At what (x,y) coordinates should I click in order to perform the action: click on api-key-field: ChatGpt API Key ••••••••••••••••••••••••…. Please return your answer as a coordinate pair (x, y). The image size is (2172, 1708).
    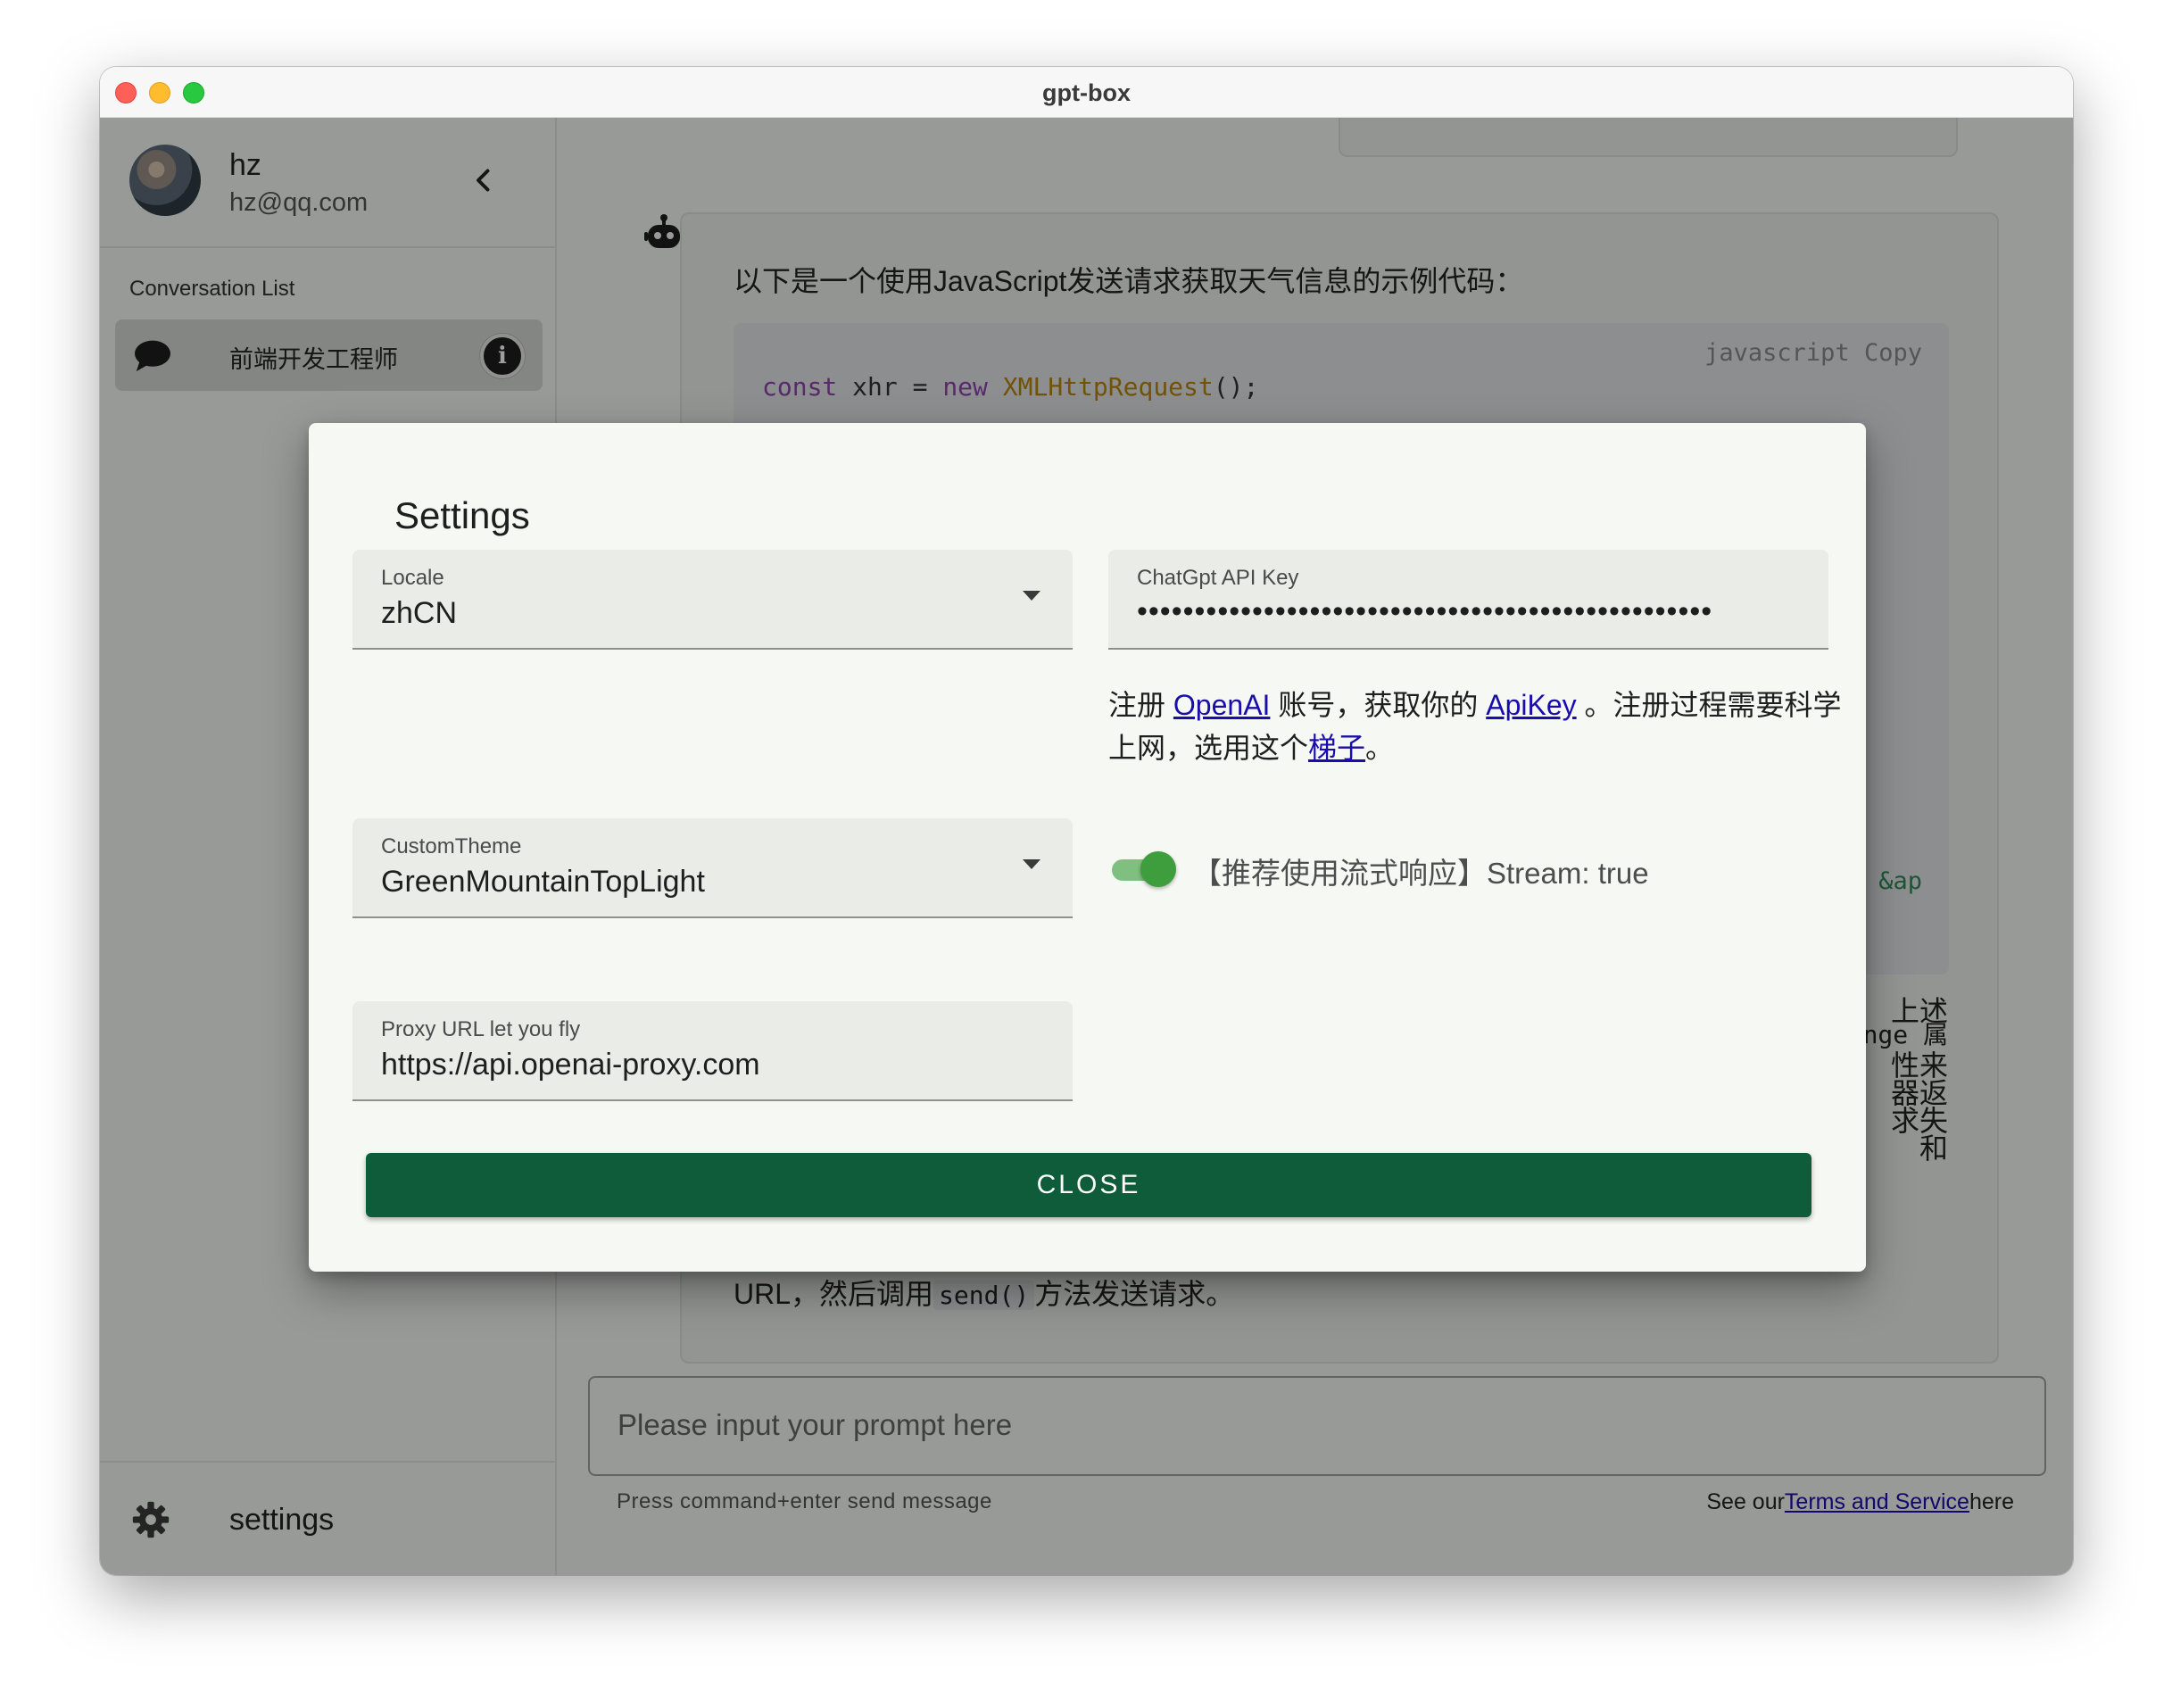
    Looking at the image, I should click on (1468, 600).